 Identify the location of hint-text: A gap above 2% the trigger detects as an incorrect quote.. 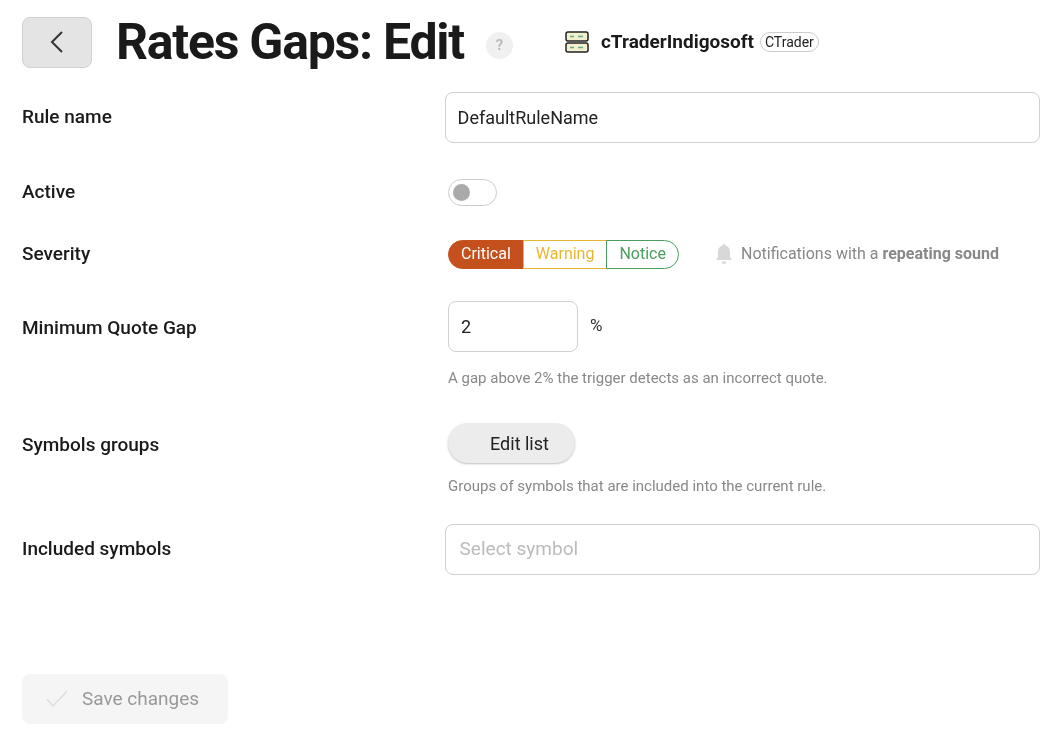
(638, 378).